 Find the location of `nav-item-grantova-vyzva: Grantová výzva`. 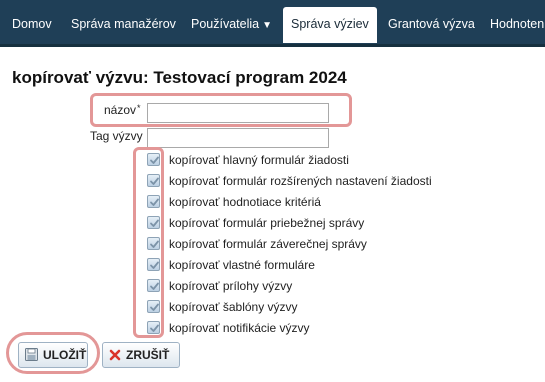

nav-item-grantova-vyzva: Grantová výzva is located at coordinates (431, 24).